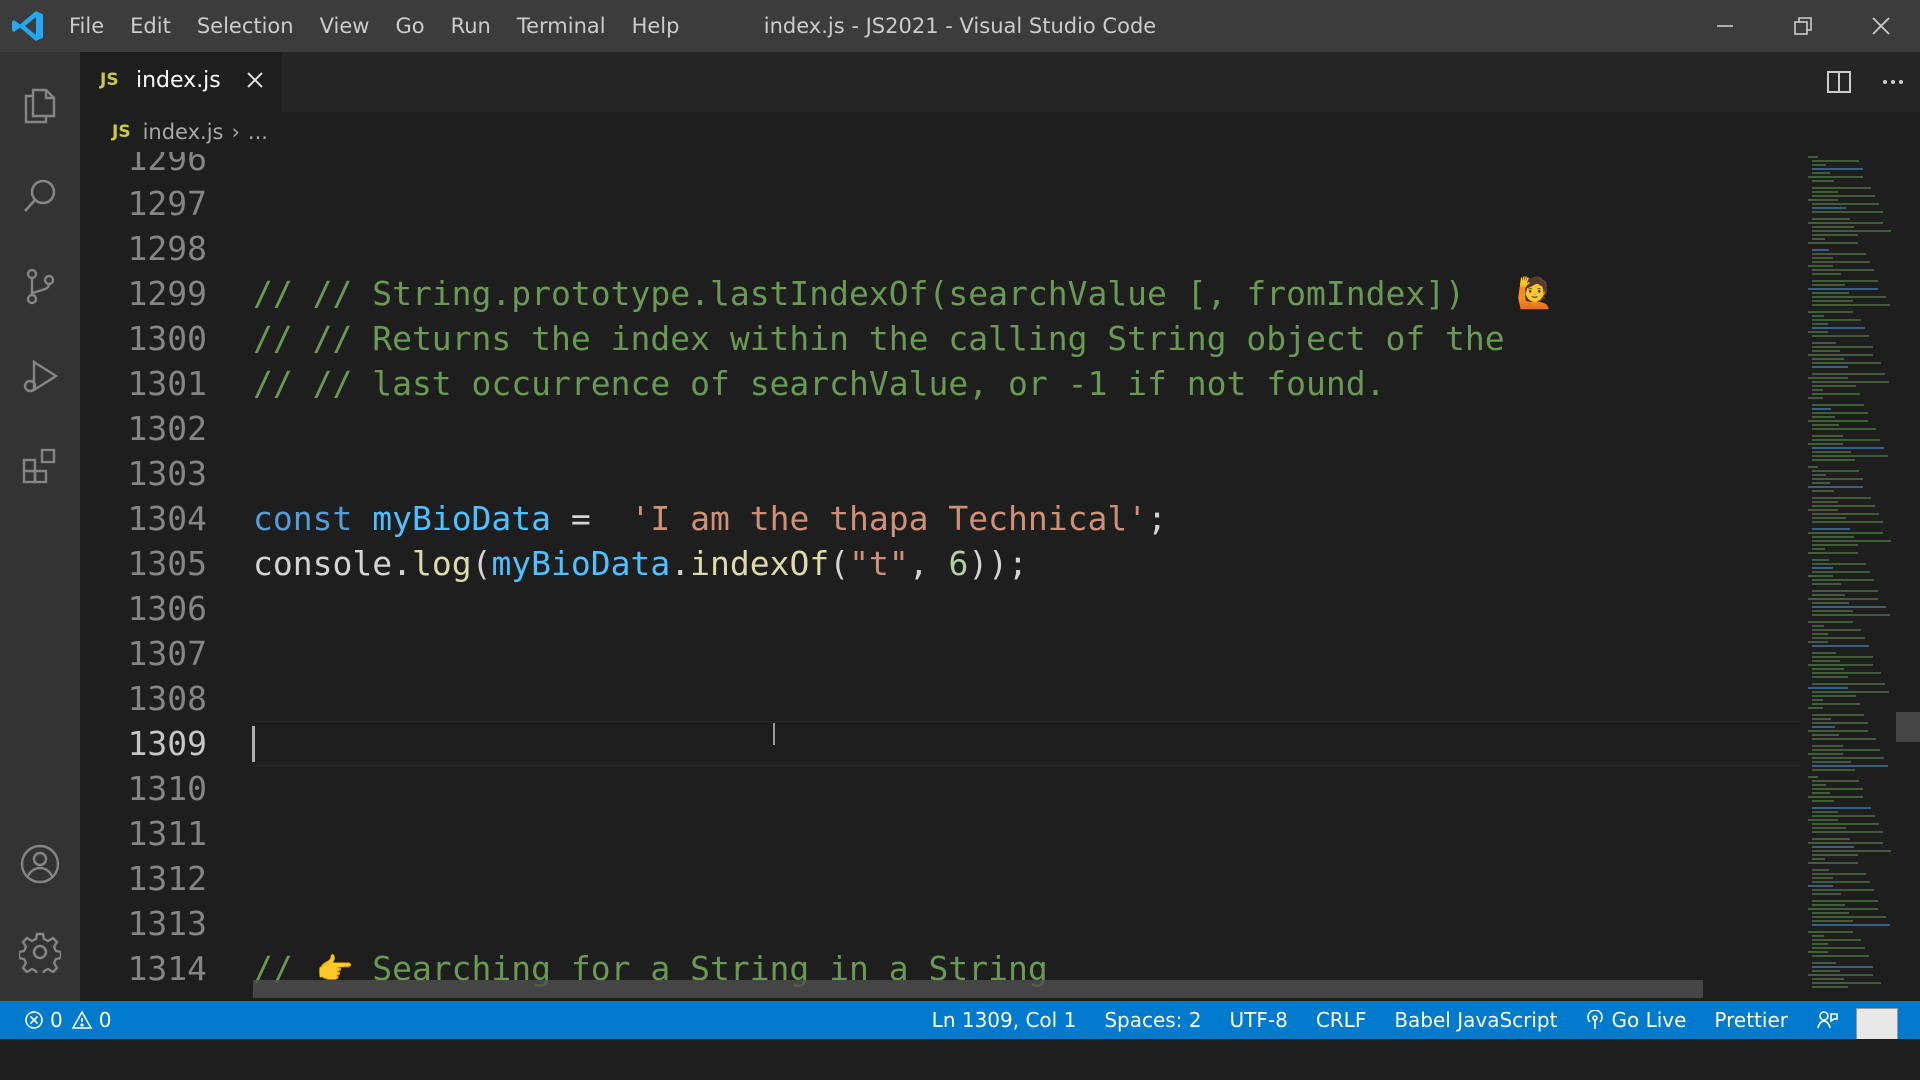 The height and width of the screenshot is (1080, 1920). What do you see at coordinates (86, 26) in the screenshot?
I see `menu-file: File` at bounding box center [86, 26].